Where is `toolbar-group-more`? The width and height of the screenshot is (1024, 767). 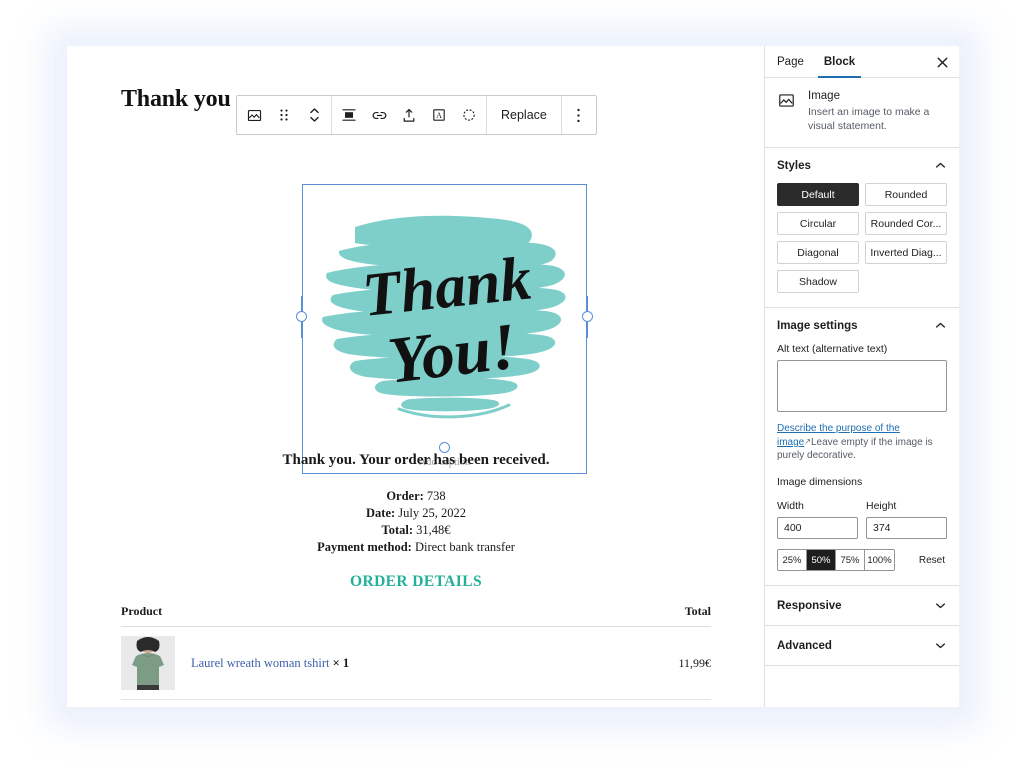 toolbar-group-more is located at coordinates (579, 115).